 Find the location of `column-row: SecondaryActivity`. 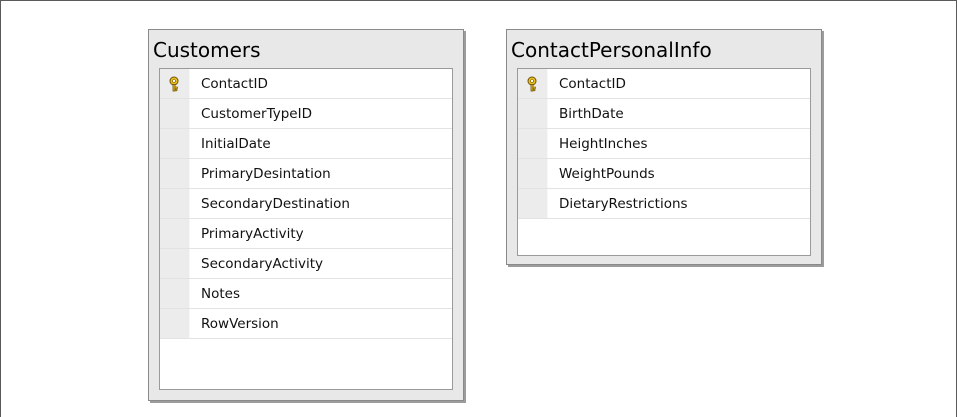

column-row: SecondaryActivity is located at coordinates (306, 264).